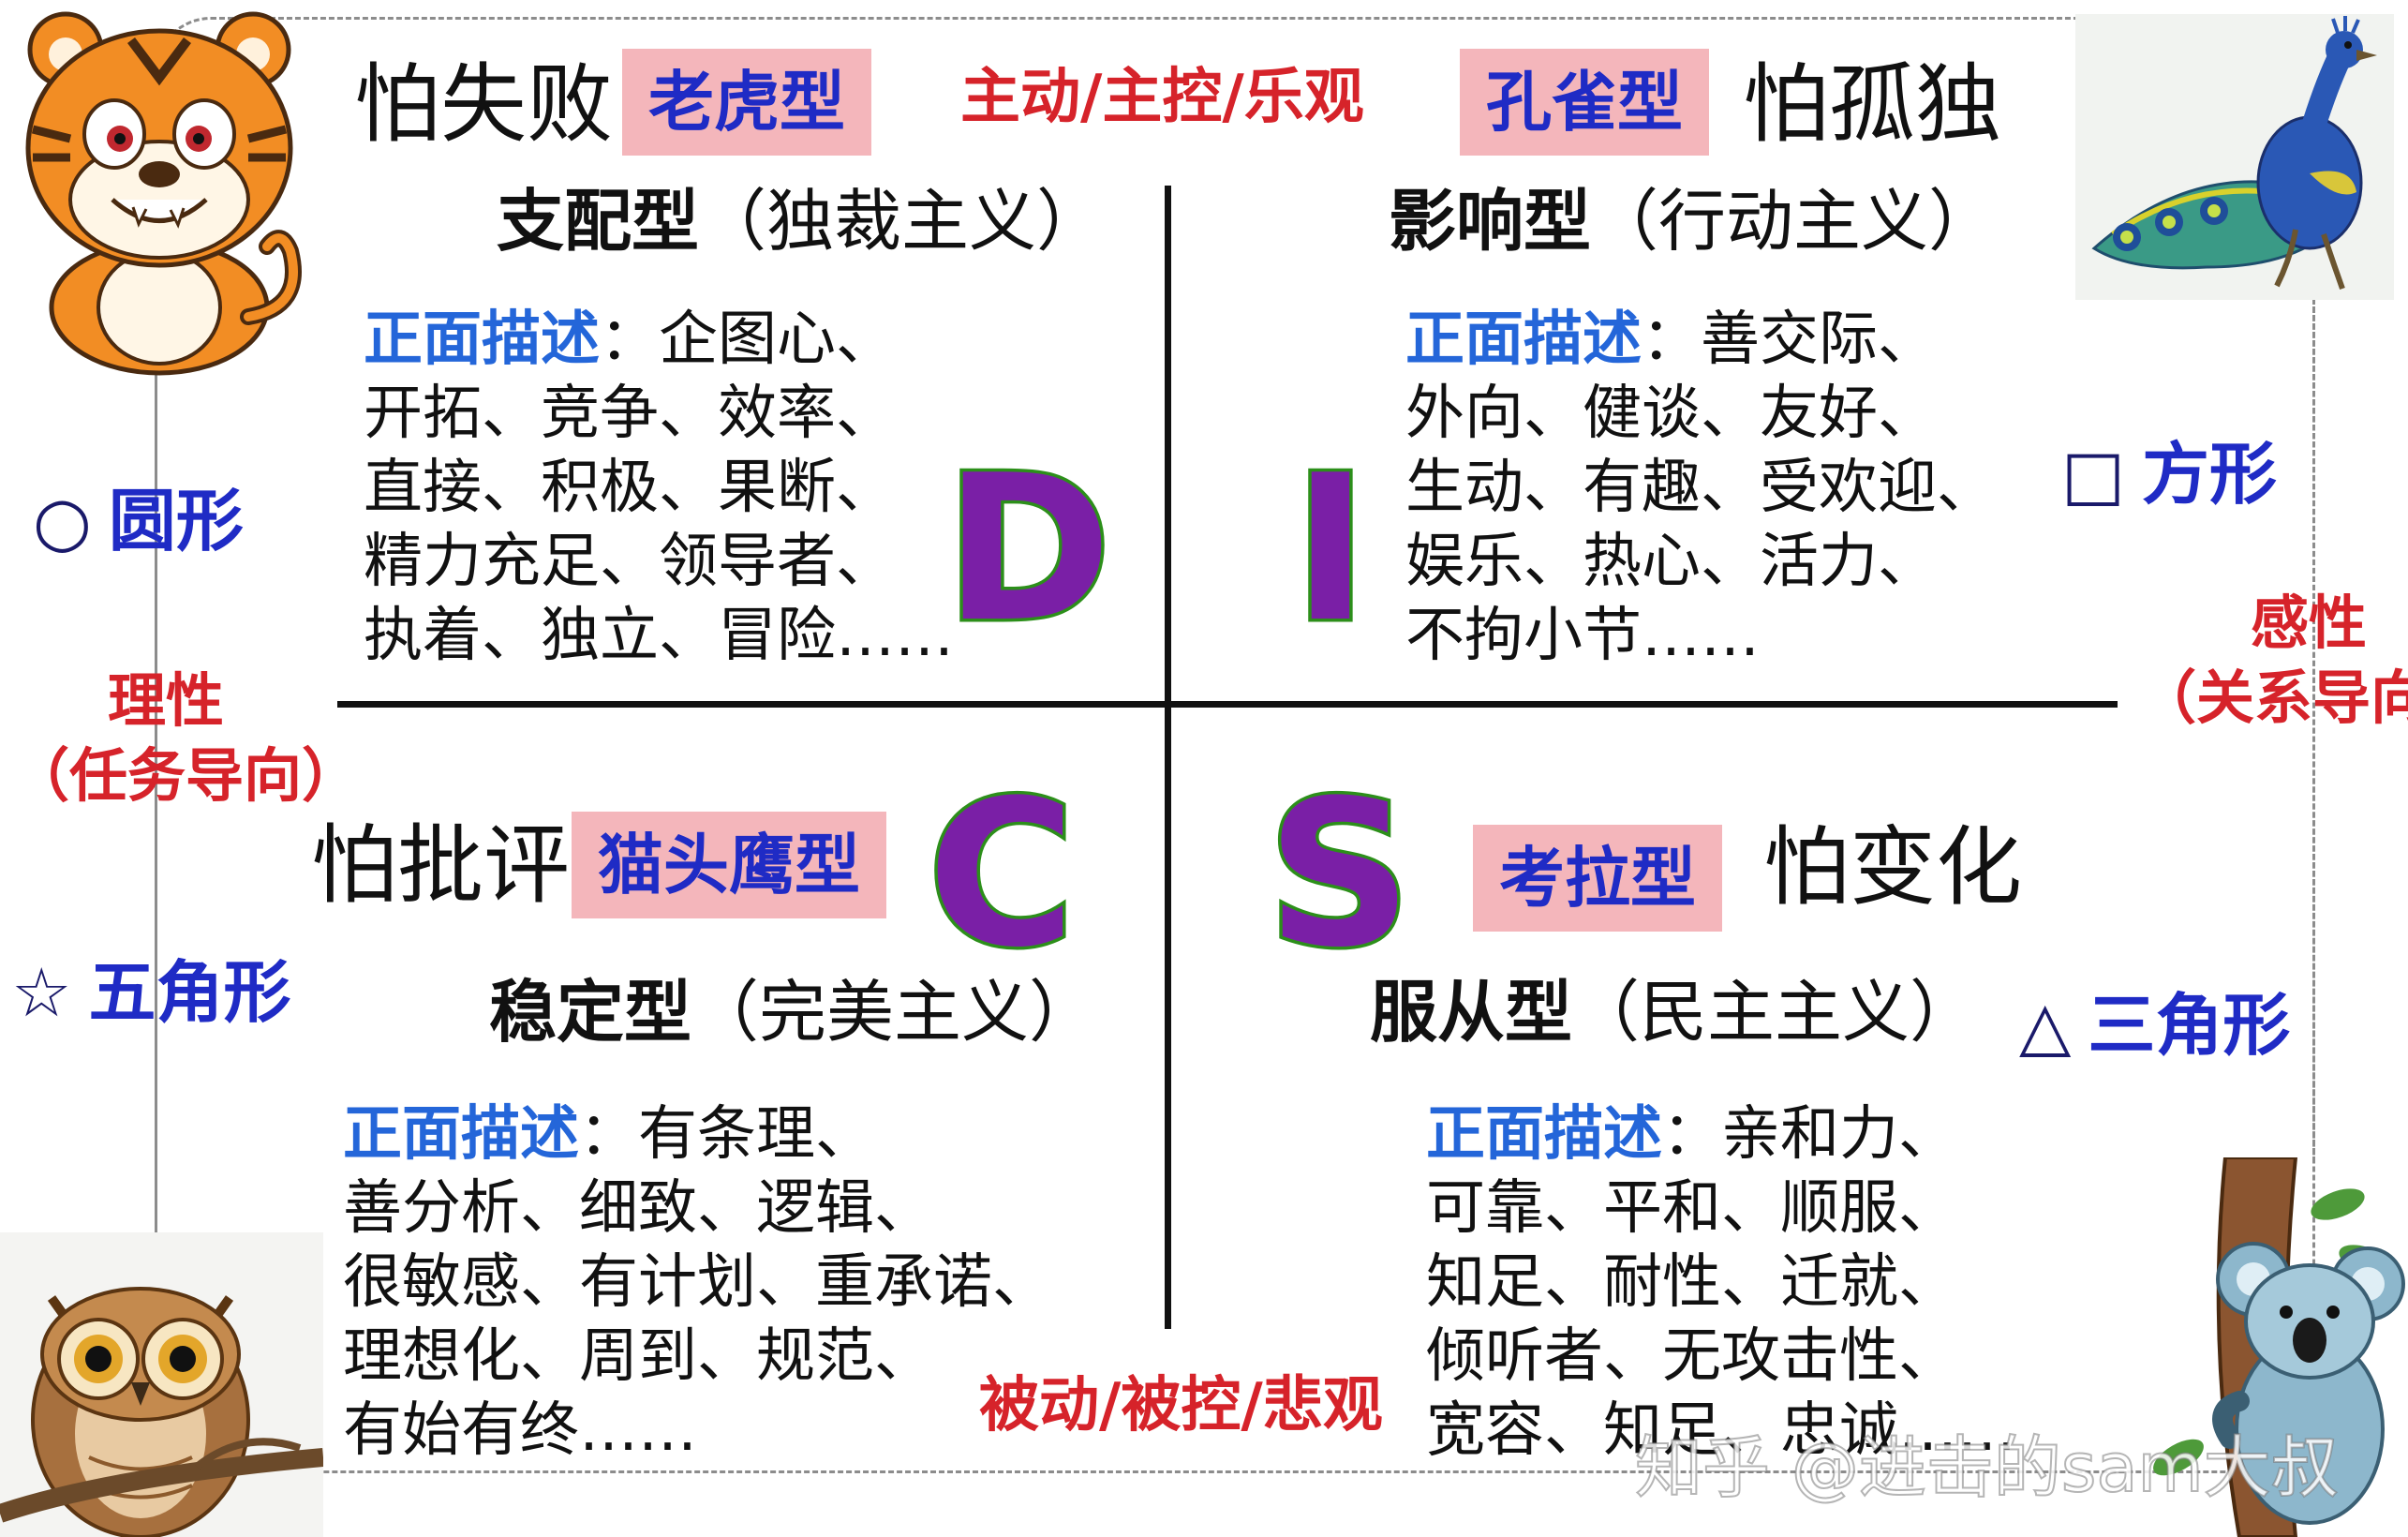 The height and width of the screenshot is (1537, 2408). Describe the element at coordinates (2210, 474) in the screenshot. I see `square-label-text: 方形` at that location.